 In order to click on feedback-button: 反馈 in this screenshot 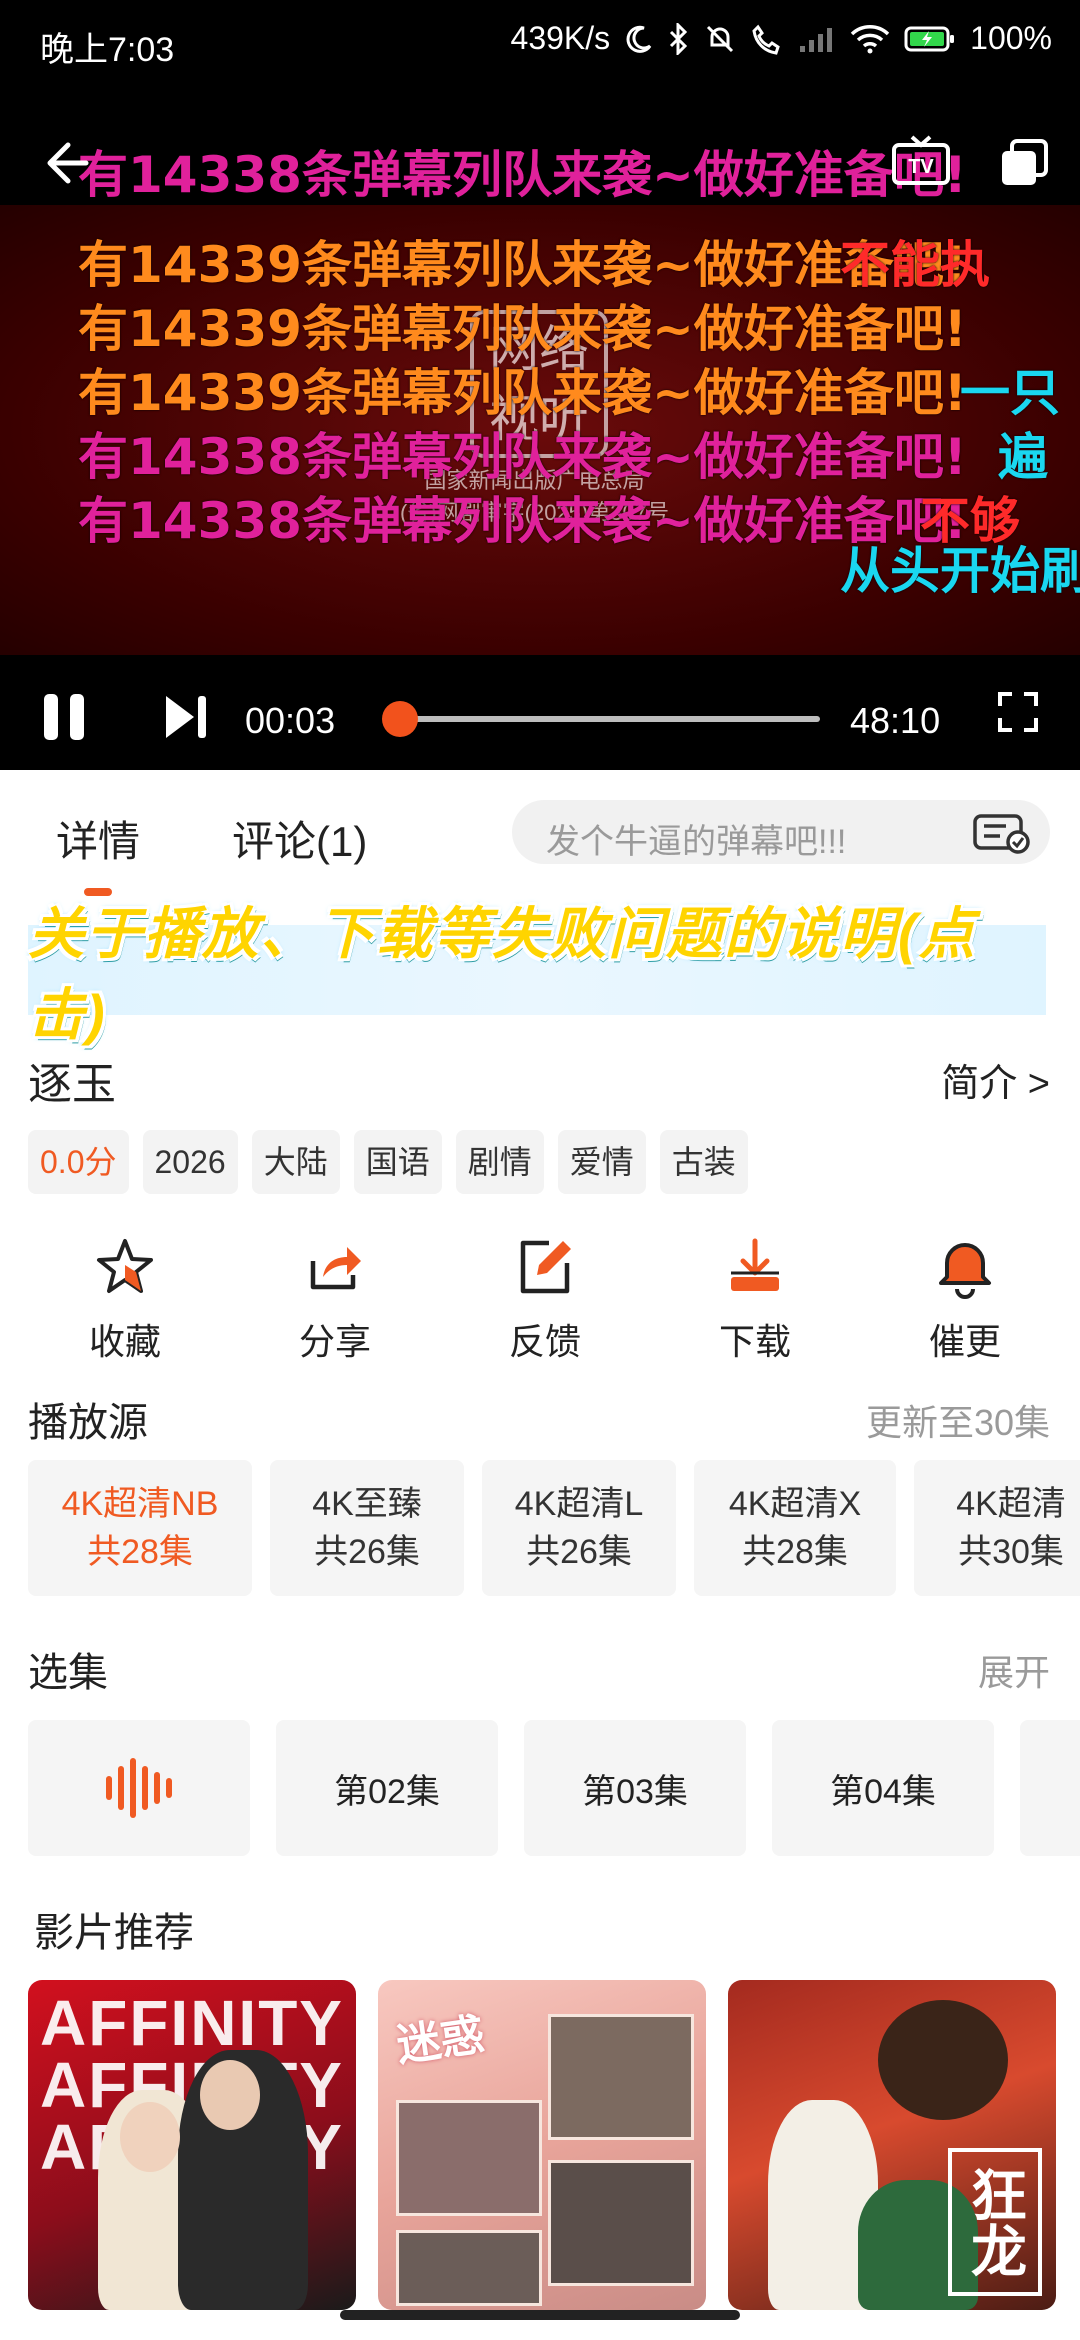, I will do `click(545, 1300)`.